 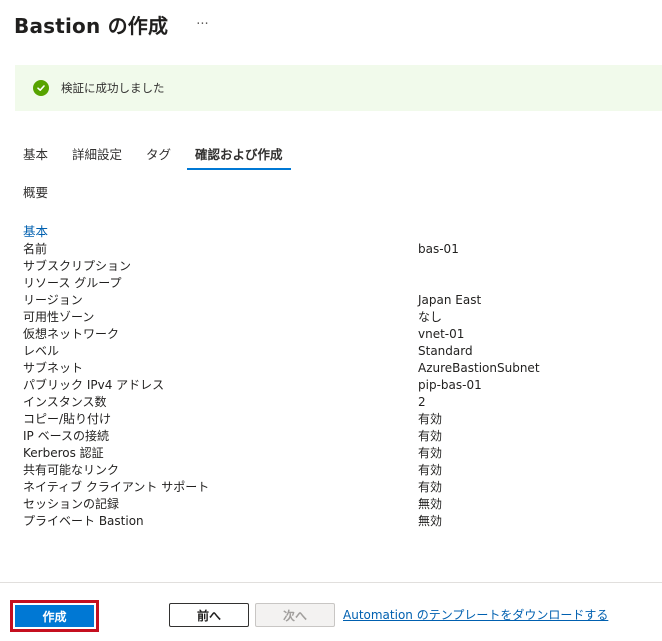 What do you see at coordinates (63, 453) in the screenshot?
I see `summary-label: Kerberos 認証` at bounding box center [63, 453].